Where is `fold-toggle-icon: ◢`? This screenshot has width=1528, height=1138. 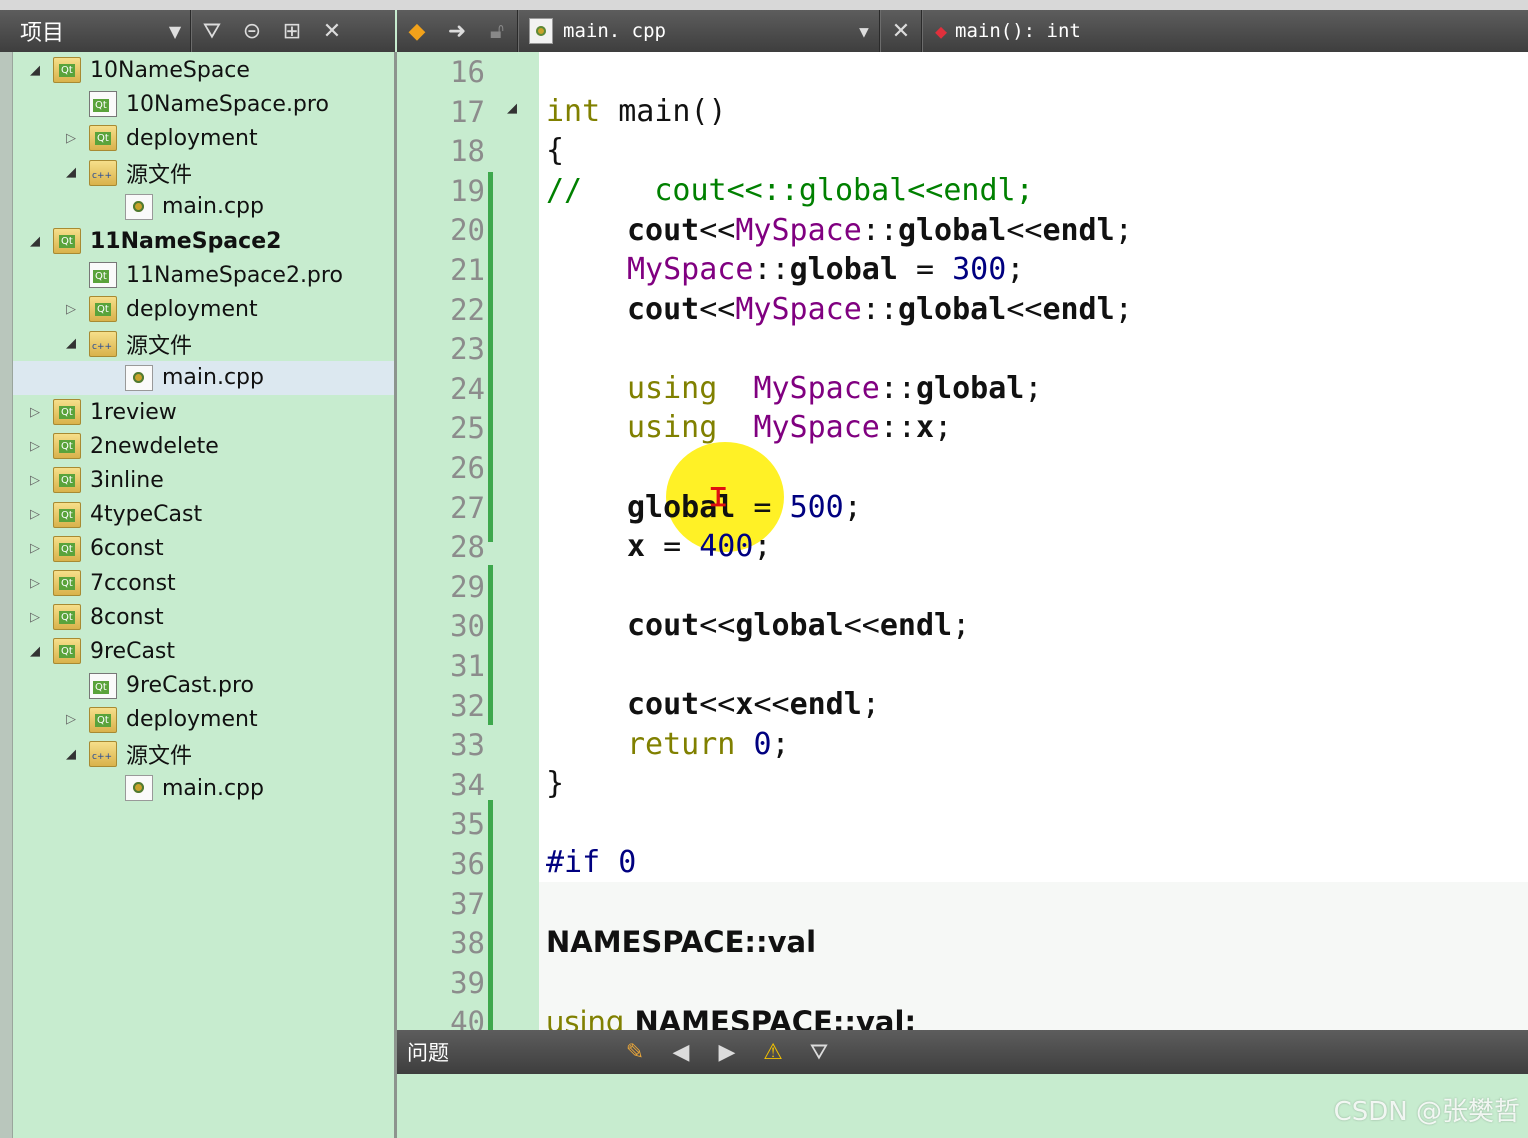 fold-toggle-icon: ◢ is located at coordinates (512, 108).